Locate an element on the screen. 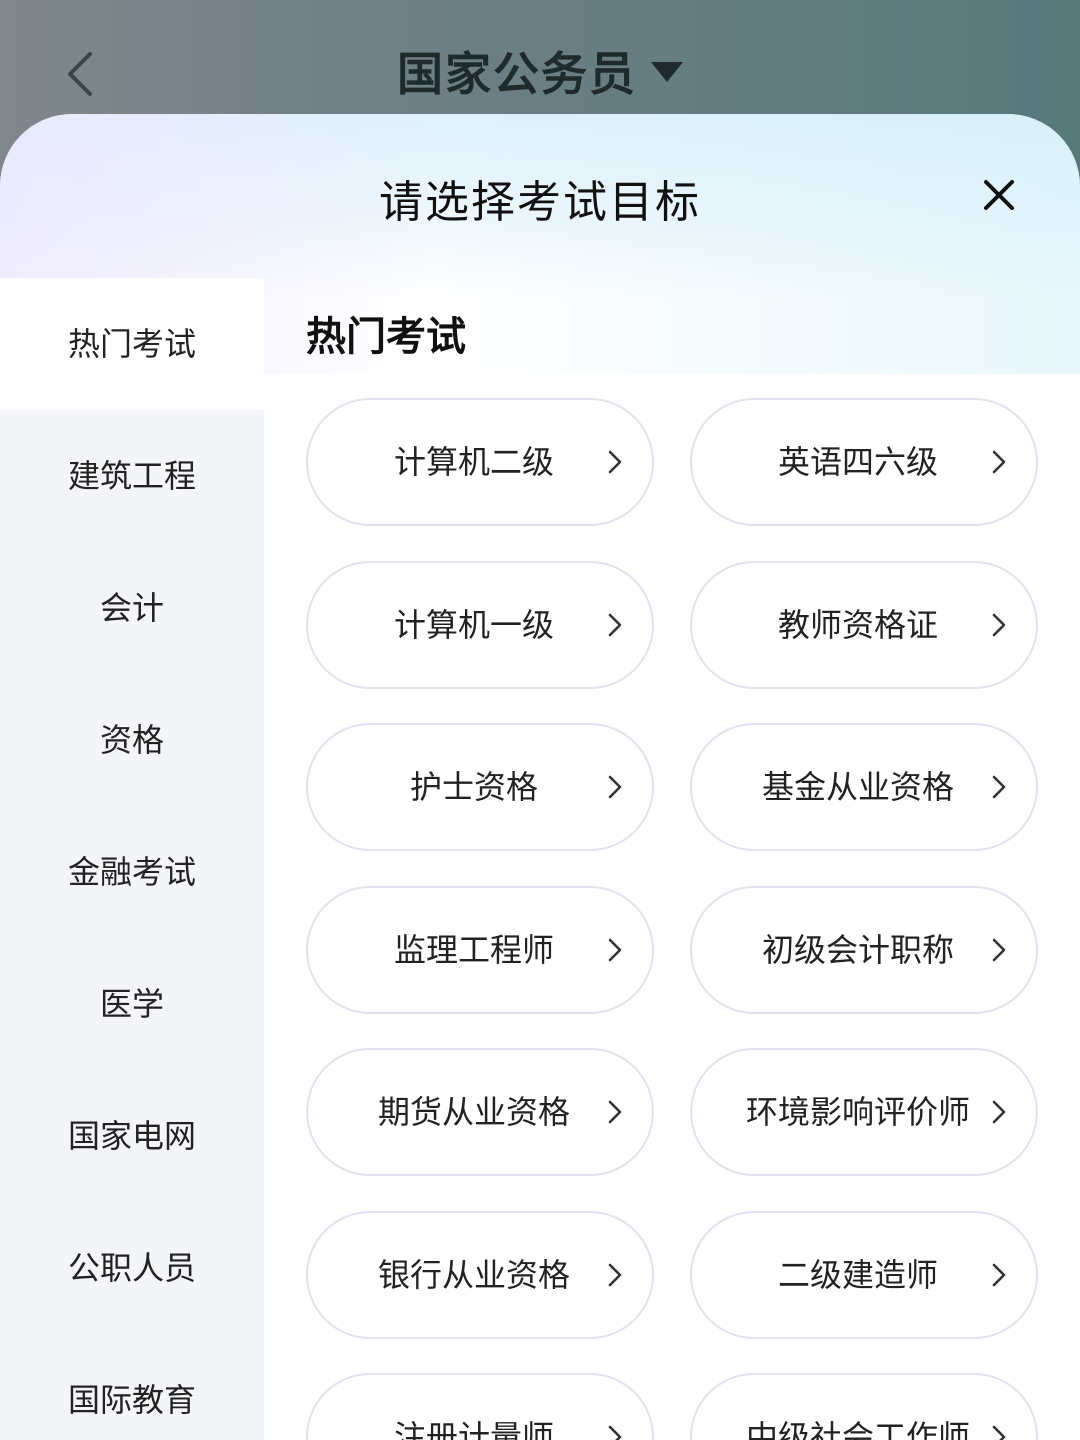  exam-option-button: 银行从业资格 is located at coordinates (480, 1274).